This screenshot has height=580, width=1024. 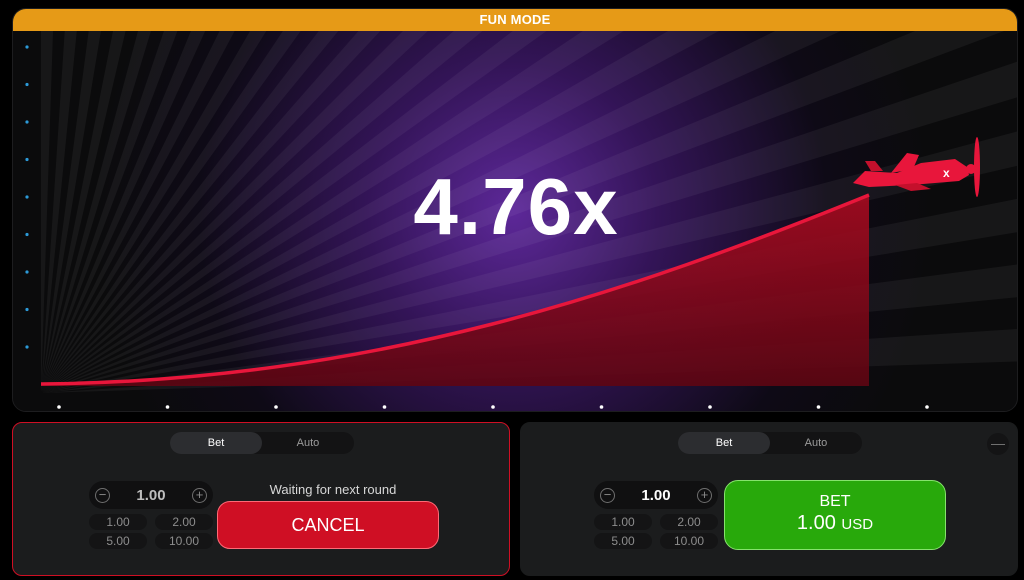 What do you see at coordinates (515, 20) in the screenshot?
I see `fun-mode-banner: FUN MODE` at bounding box center [515, 20].